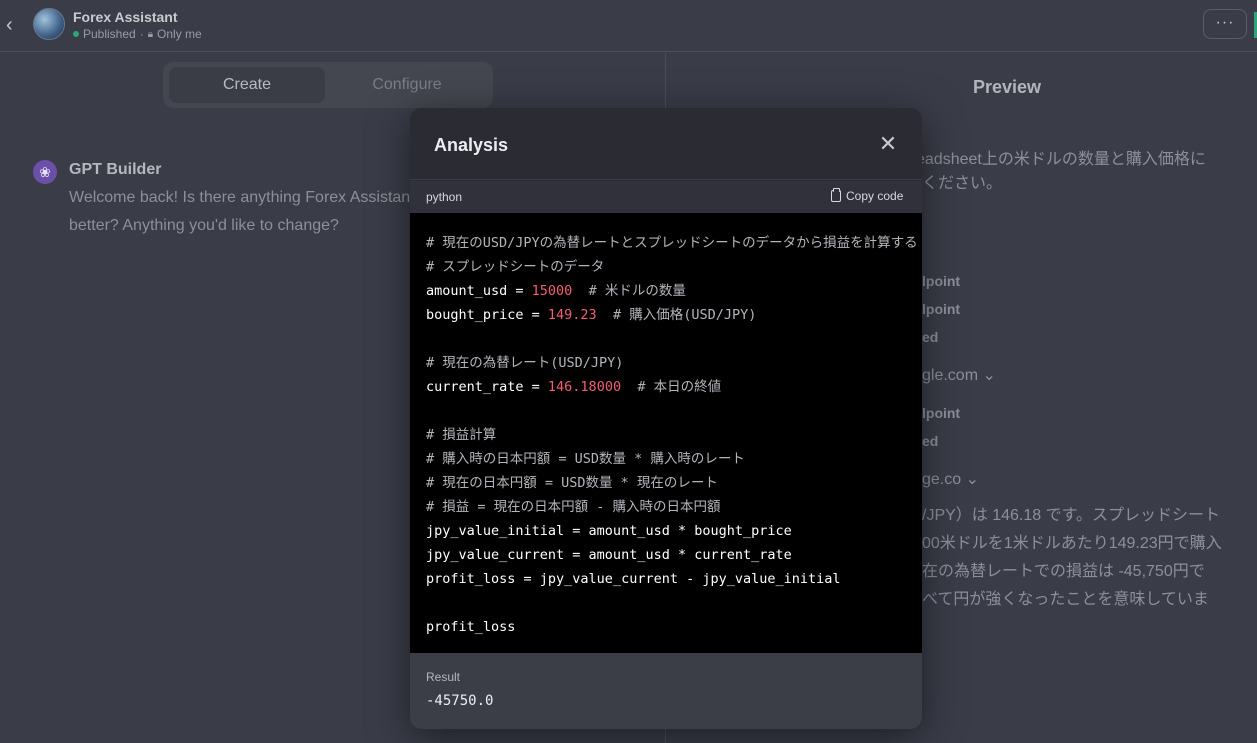 The width and height of the screenshot is (1257, 743). Describe the element at coordinates (572, 483) in the screenshot. I see `code-comment: # 現在の日本円額 = USD数量 * 現在のレート` at that location.